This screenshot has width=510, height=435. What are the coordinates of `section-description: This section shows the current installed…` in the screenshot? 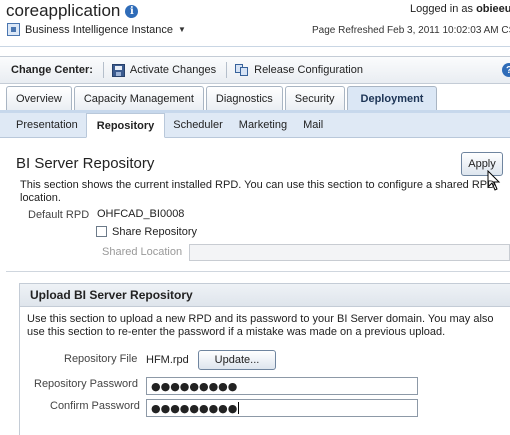 It's located at (258, 191).